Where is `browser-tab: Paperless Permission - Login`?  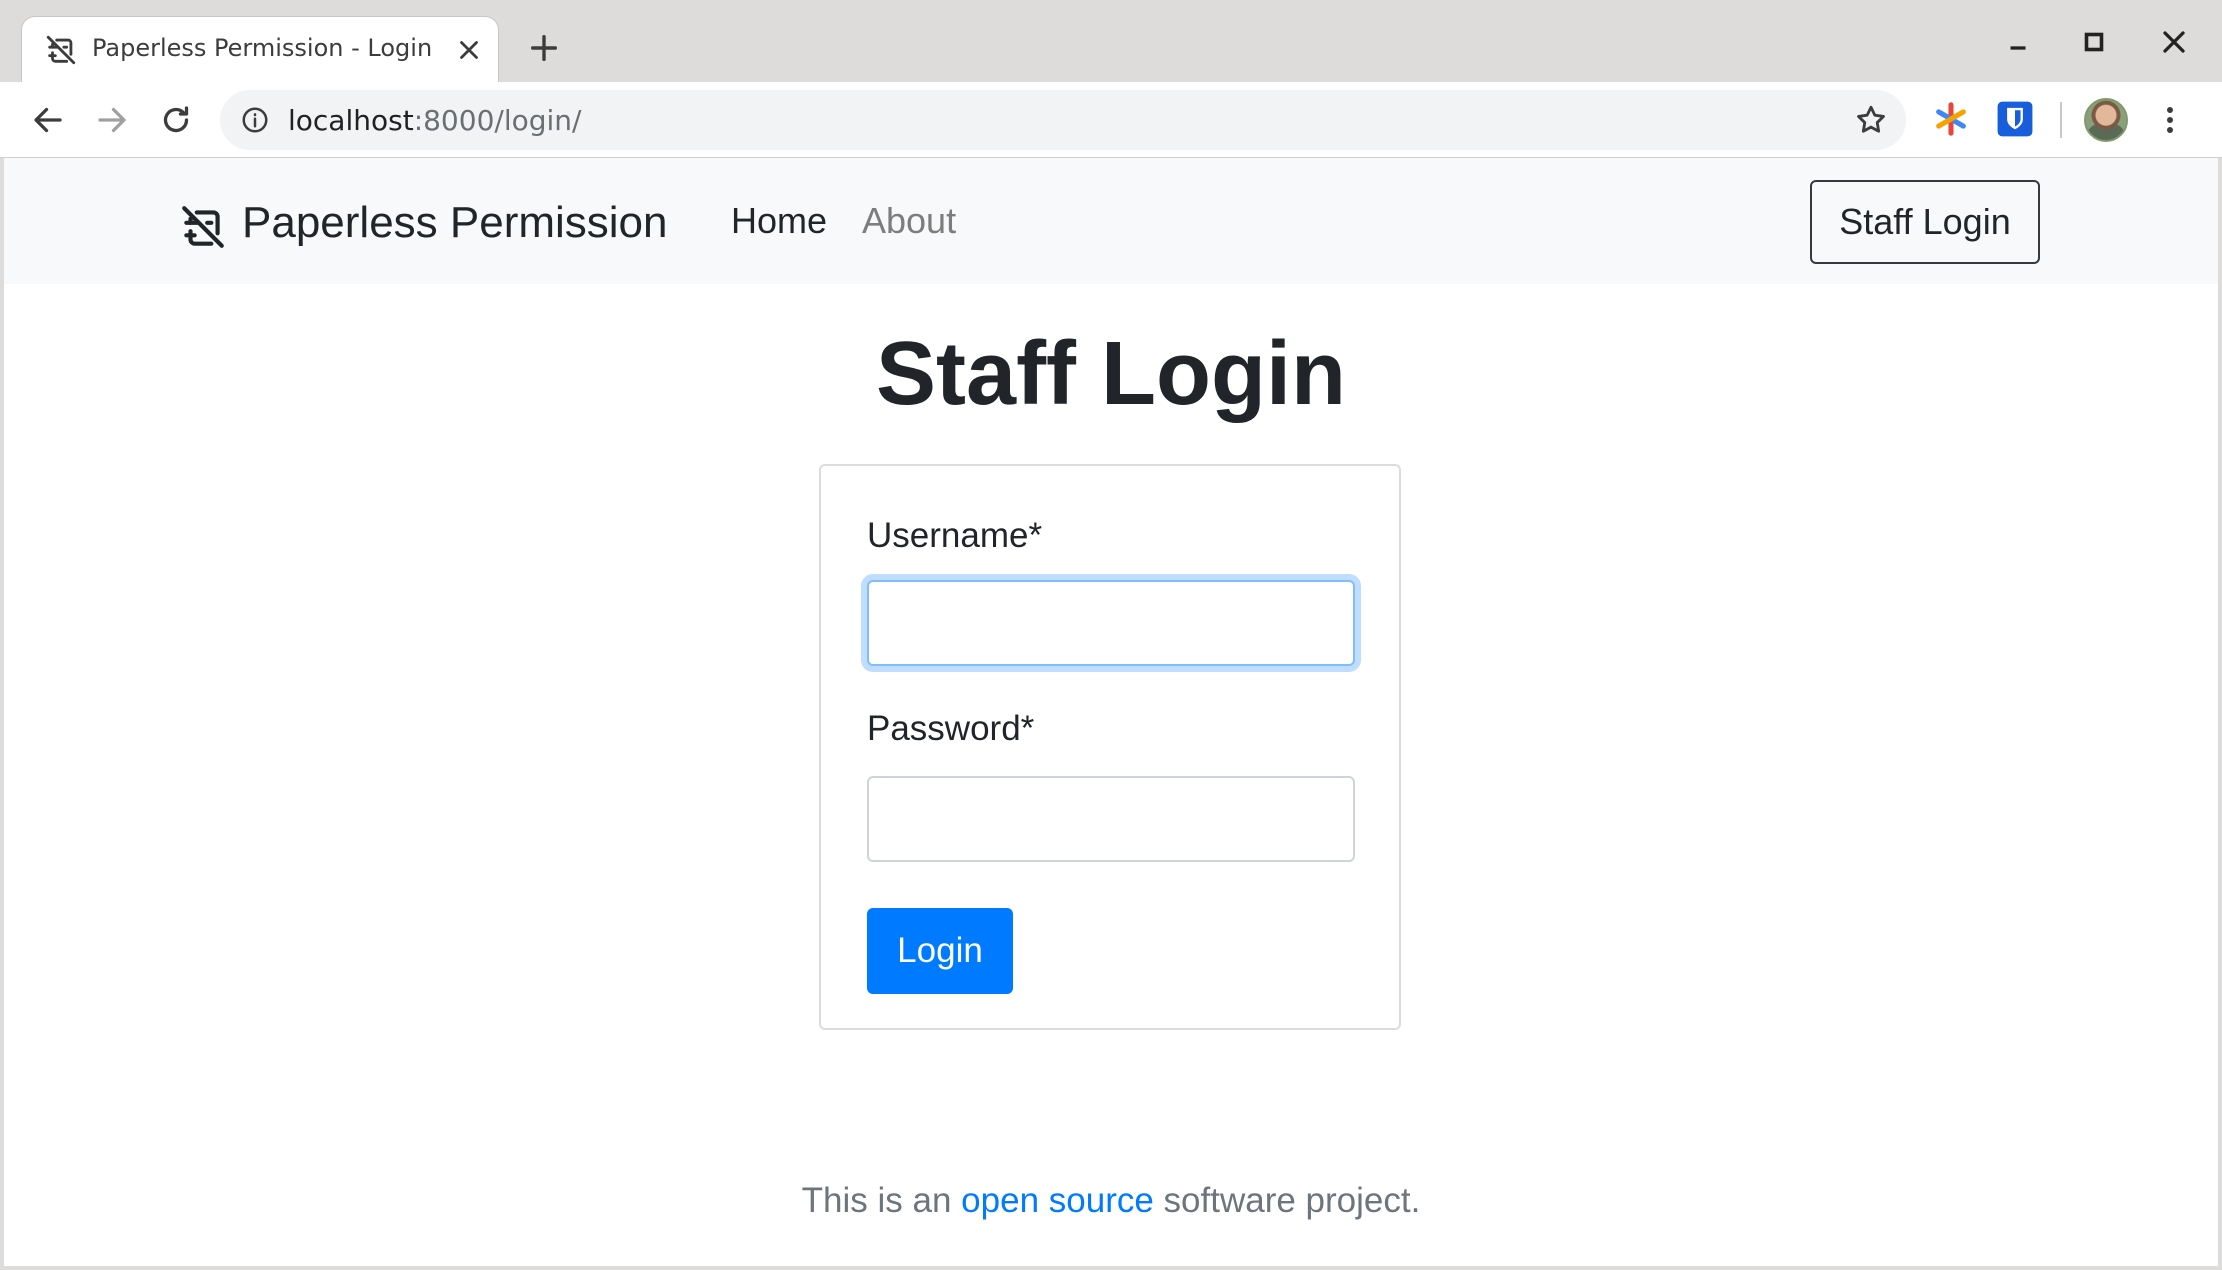 browser-tab: Paperless Permission - Login is located at coordinates (260, 49).